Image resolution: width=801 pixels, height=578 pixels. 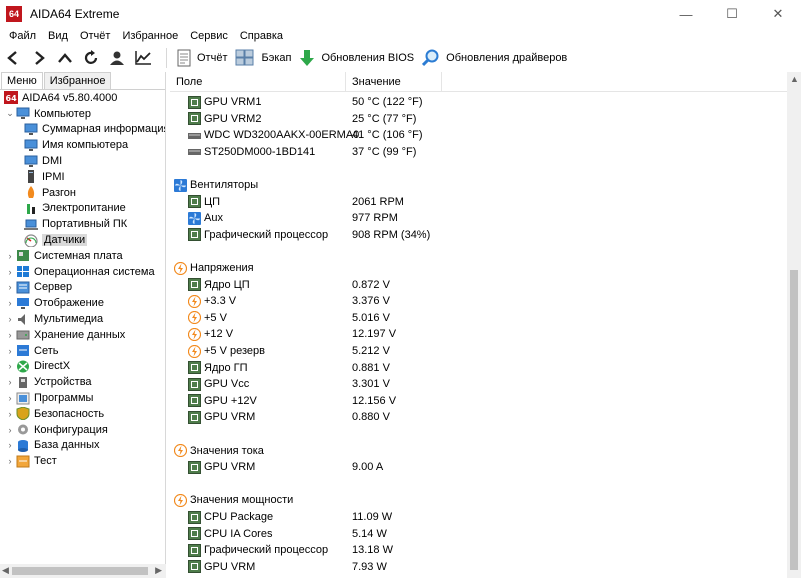 What do you see at coordinates (82, 240) in the screenshot?
I see `tree-item-gauge: Датчики` at bounding box center [82, 240].